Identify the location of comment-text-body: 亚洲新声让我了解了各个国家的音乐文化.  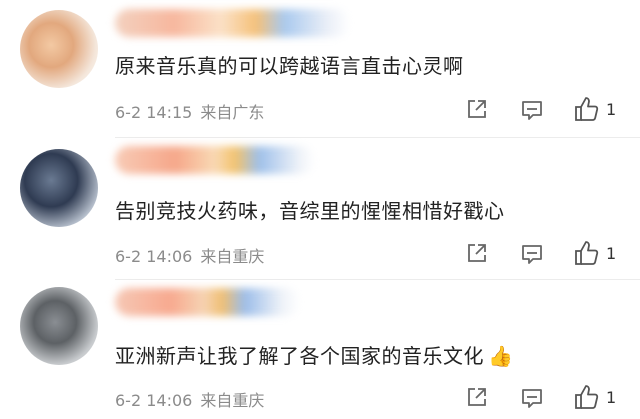
(299, 356).